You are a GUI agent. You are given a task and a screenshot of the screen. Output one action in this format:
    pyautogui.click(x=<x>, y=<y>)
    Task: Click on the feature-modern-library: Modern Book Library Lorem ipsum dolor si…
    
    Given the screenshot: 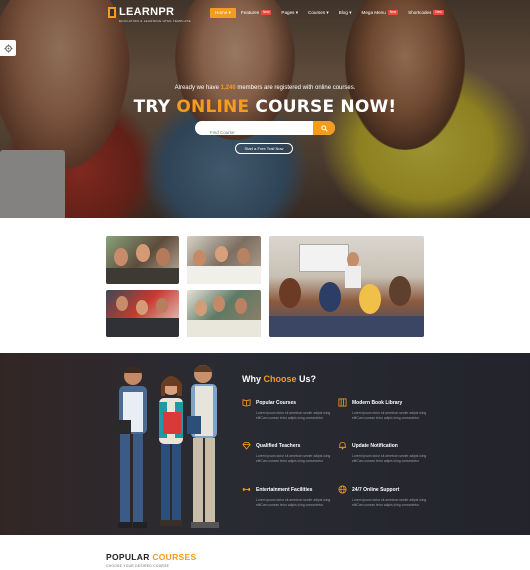 What is the action you would take?
    pyautogui.click(x=383, y=409)
    